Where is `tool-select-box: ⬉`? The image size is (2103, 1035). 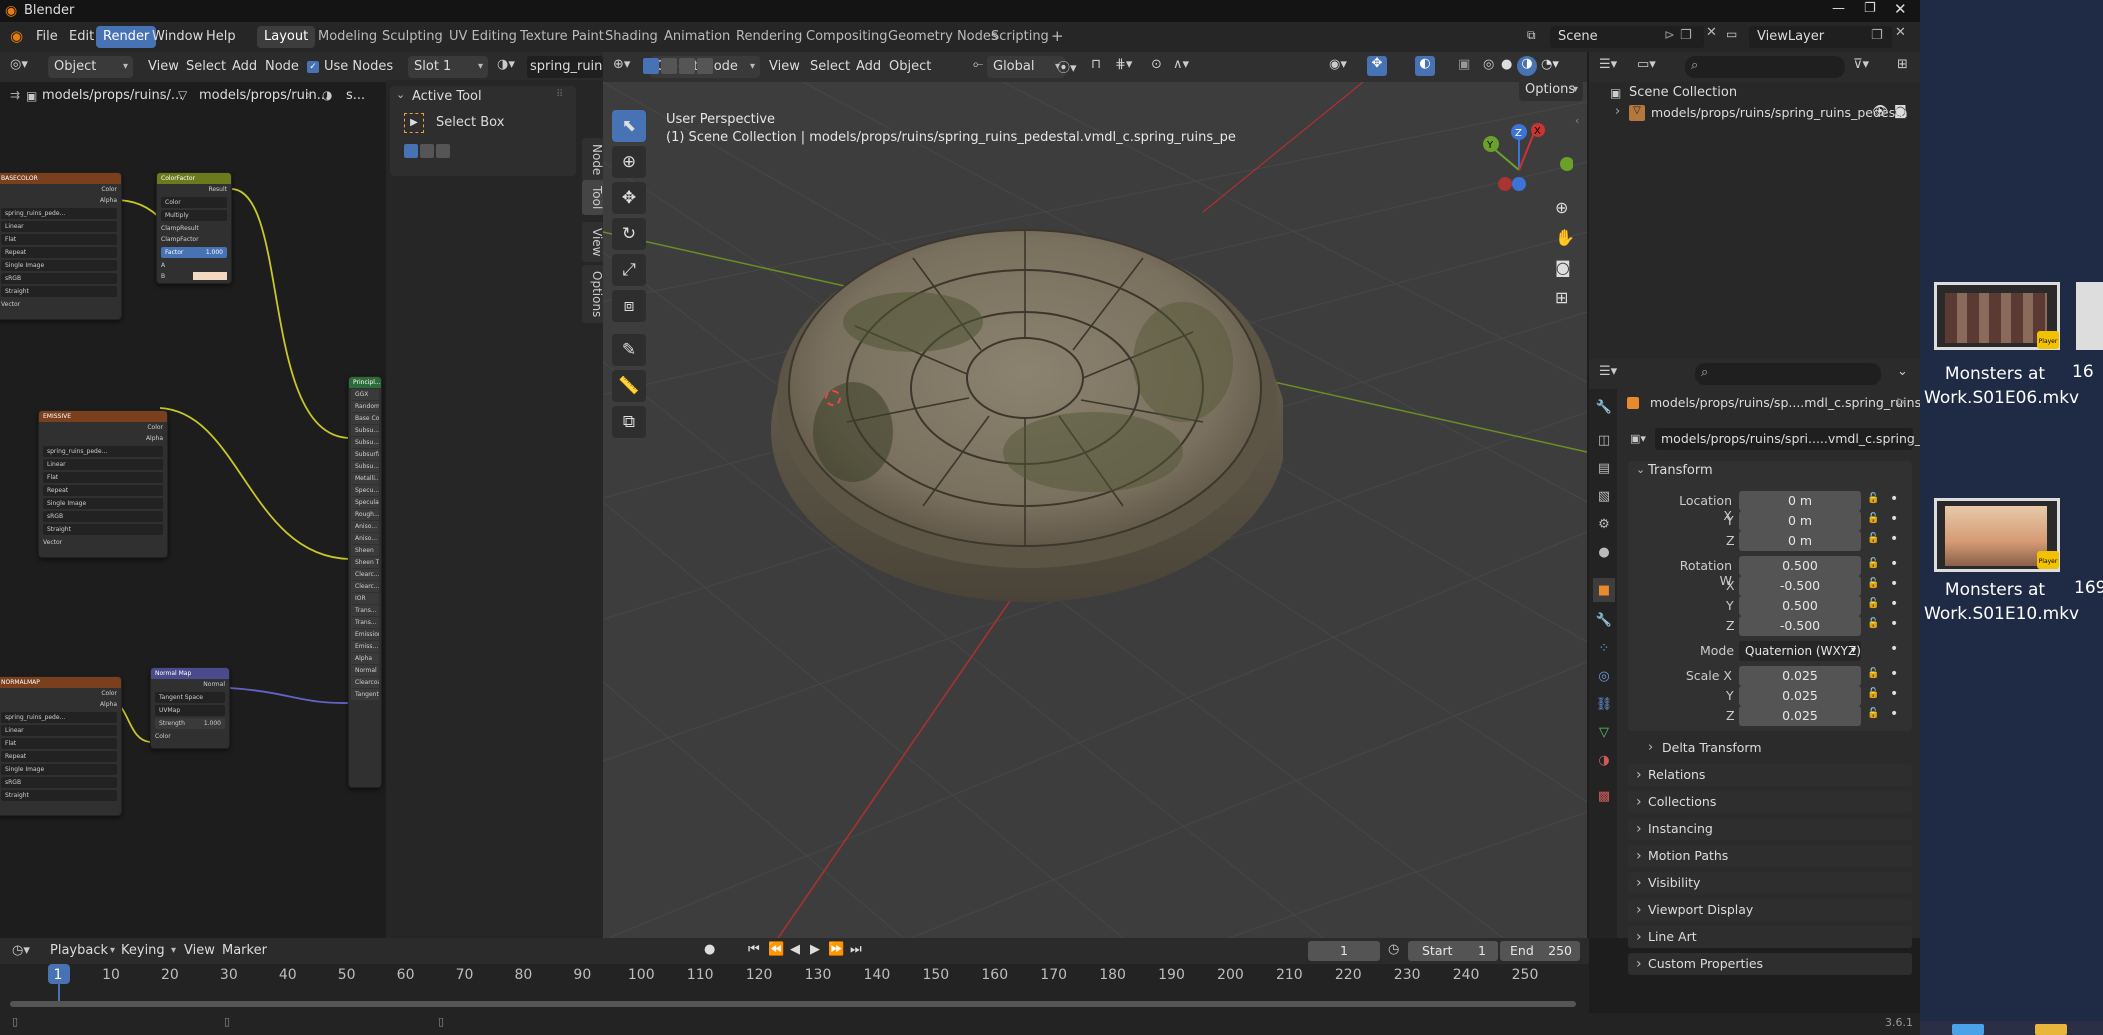 tool-select-box: ⬉ is located at coordinates (629, 126).